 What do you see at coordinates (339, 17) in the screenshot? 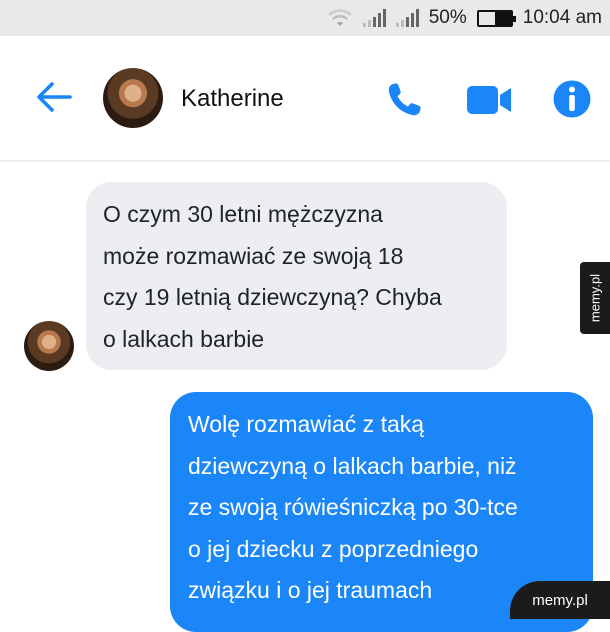
I see `wifi-icon` at bounding box center [339, 17].